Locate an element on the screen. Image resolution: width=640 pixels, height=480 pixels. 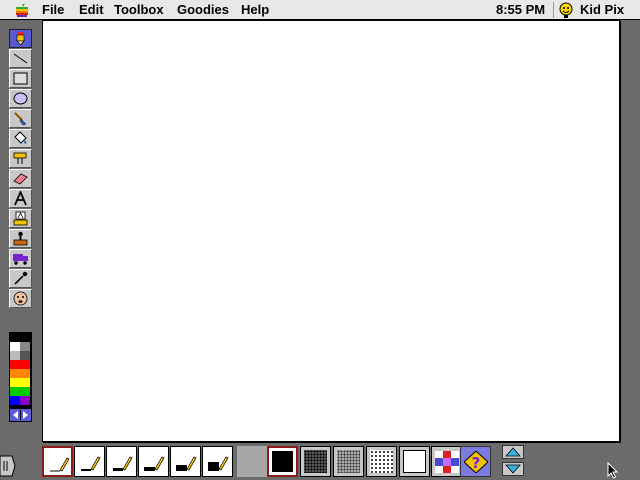
tool-wacky-brush is located at coordinates (20, 118).